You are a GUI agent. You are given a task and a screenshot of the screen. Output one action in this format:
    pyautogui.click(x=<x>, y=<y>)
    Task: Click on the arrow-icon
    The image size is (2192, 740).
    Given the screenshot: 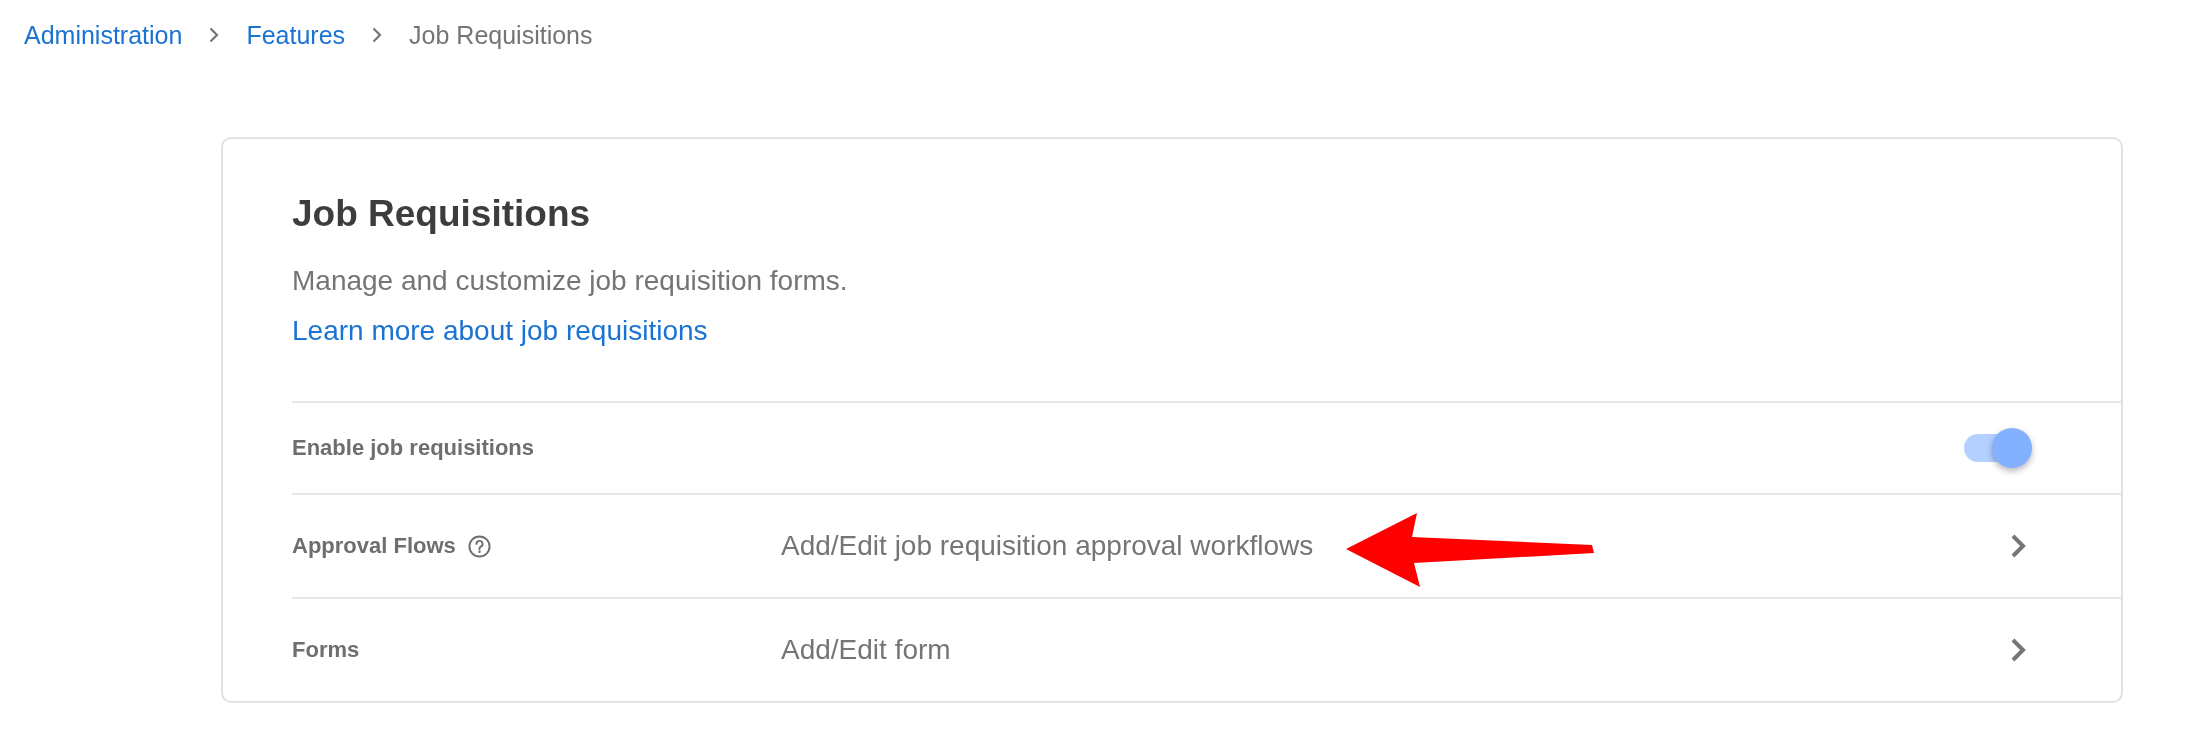 What is the action you would take?
    pyautogui.click(x=1470, y=550)
    